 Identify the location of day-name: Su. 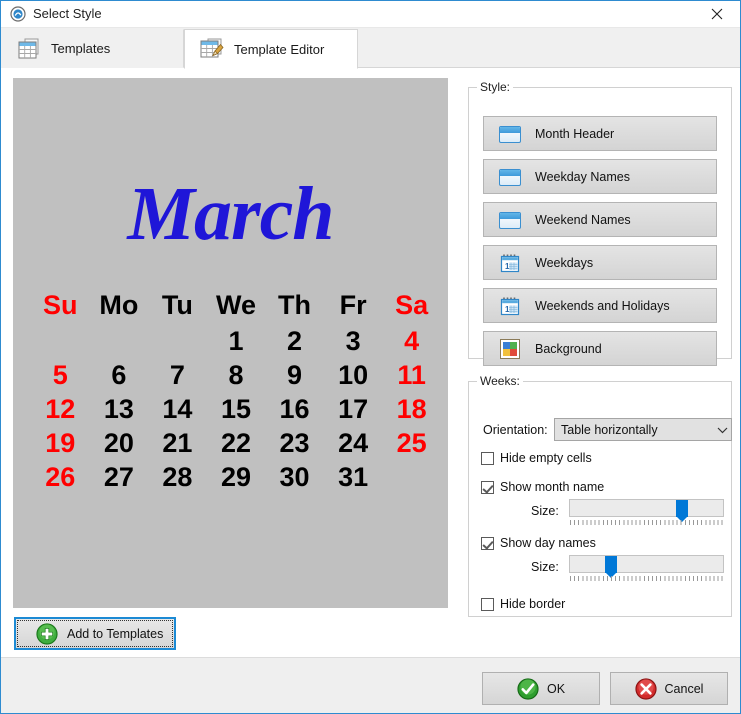
(60, 305).